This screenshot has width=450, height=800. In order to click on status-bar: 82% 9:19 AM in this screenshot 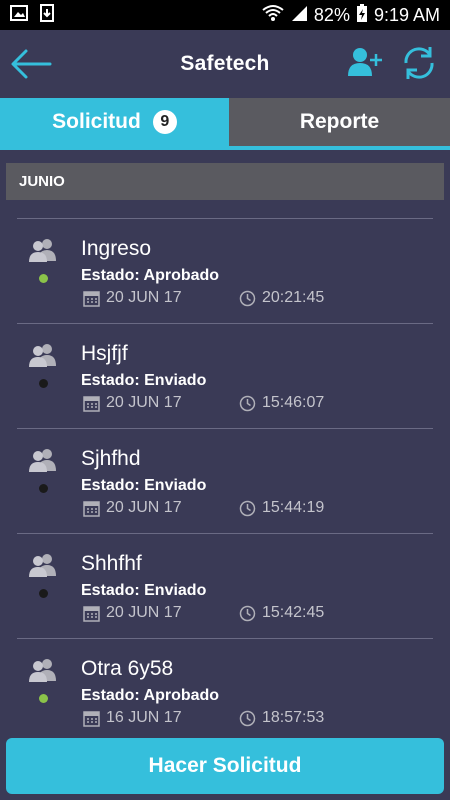, I will do `click(225, 15)`.